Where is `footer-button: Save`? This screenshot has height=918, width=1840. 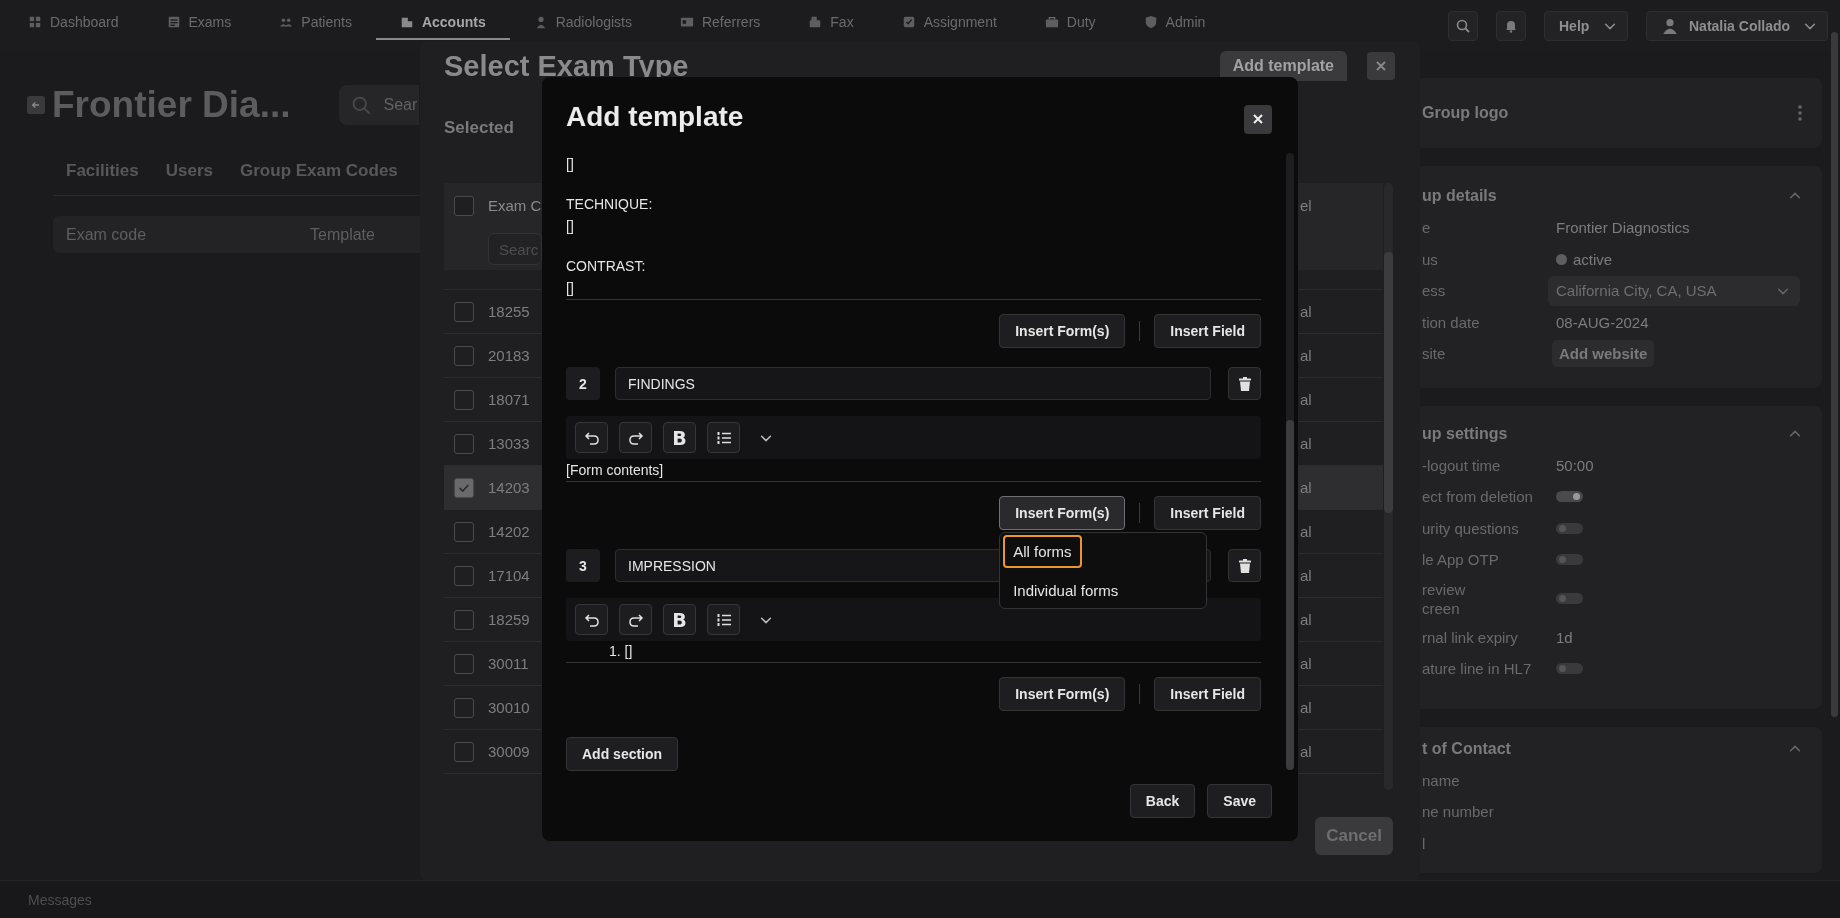 footer-button: Save is located at coordinates (1239, 801).